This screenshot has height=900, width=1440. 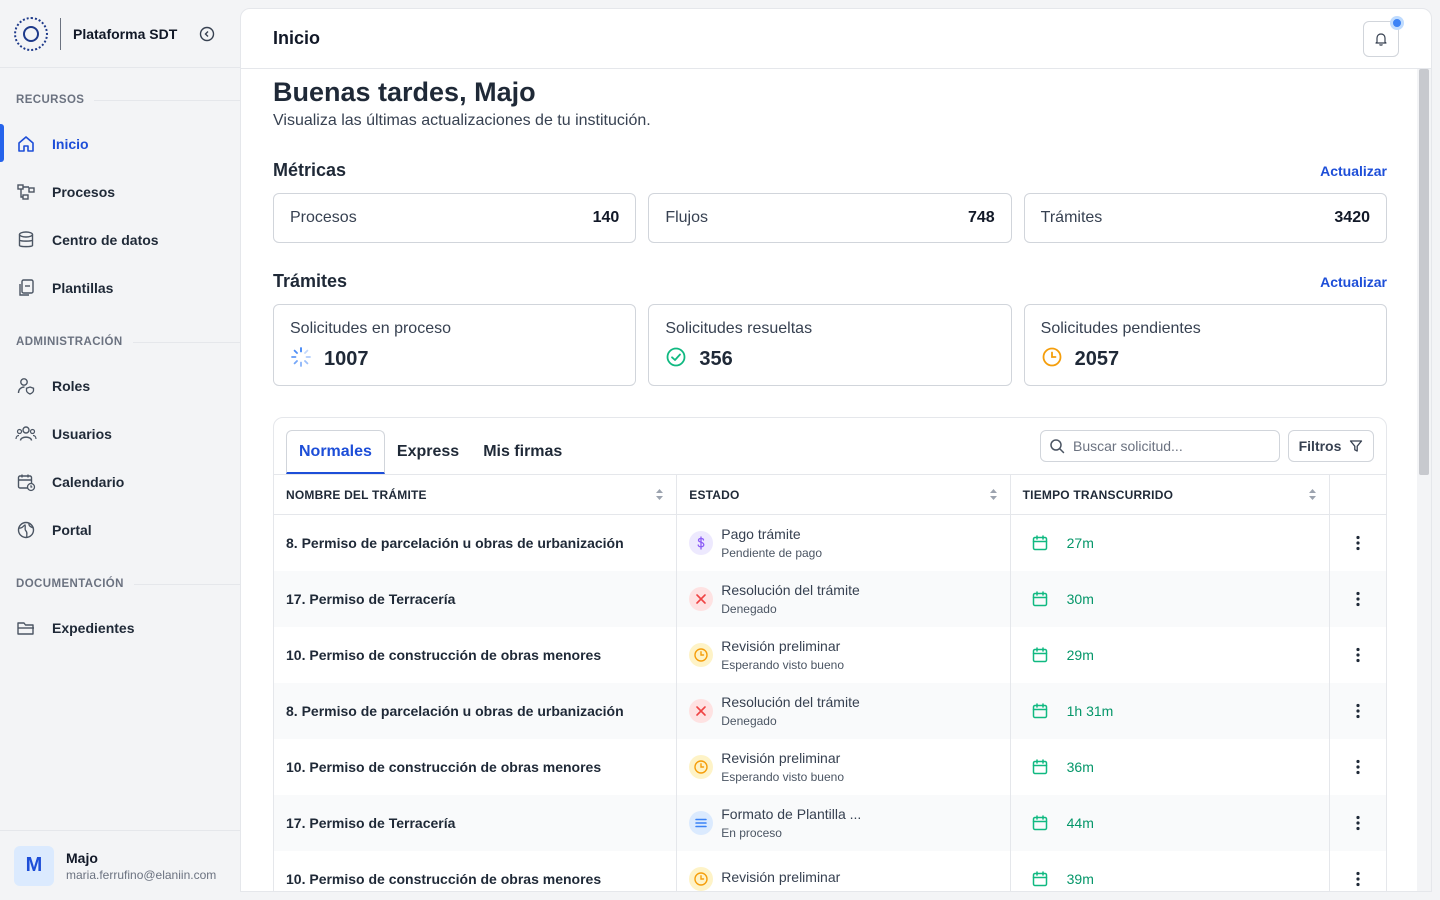 What do you see at coordinates (1331, 446) in the screenshot?
I see `filters-button: Filtros` at bounding box center [1331, 446].